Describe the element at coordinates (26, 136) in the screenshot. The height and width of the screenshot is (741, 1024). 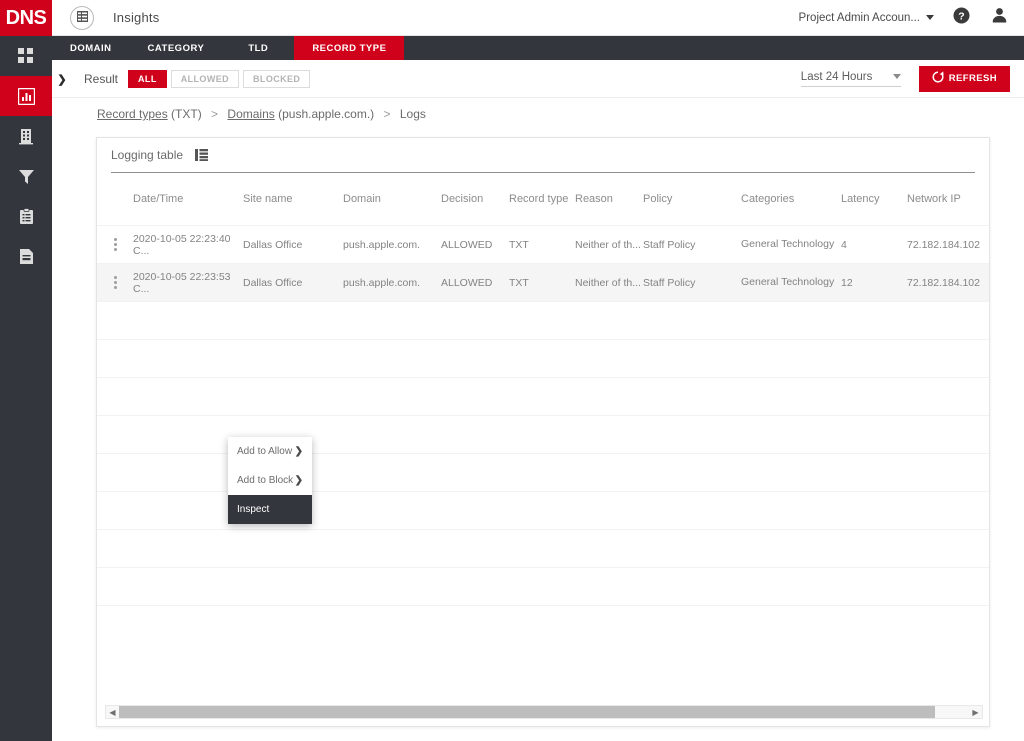
I see `rail-item-sites` at that location.